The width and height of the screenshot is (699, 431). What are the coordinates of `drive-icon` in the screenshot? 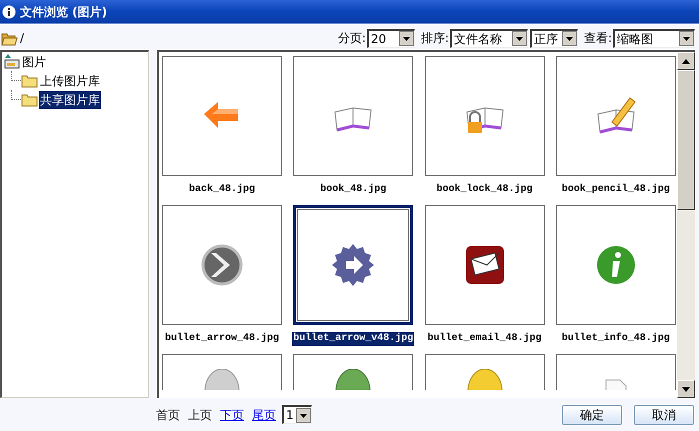 It's located at (12, 62).